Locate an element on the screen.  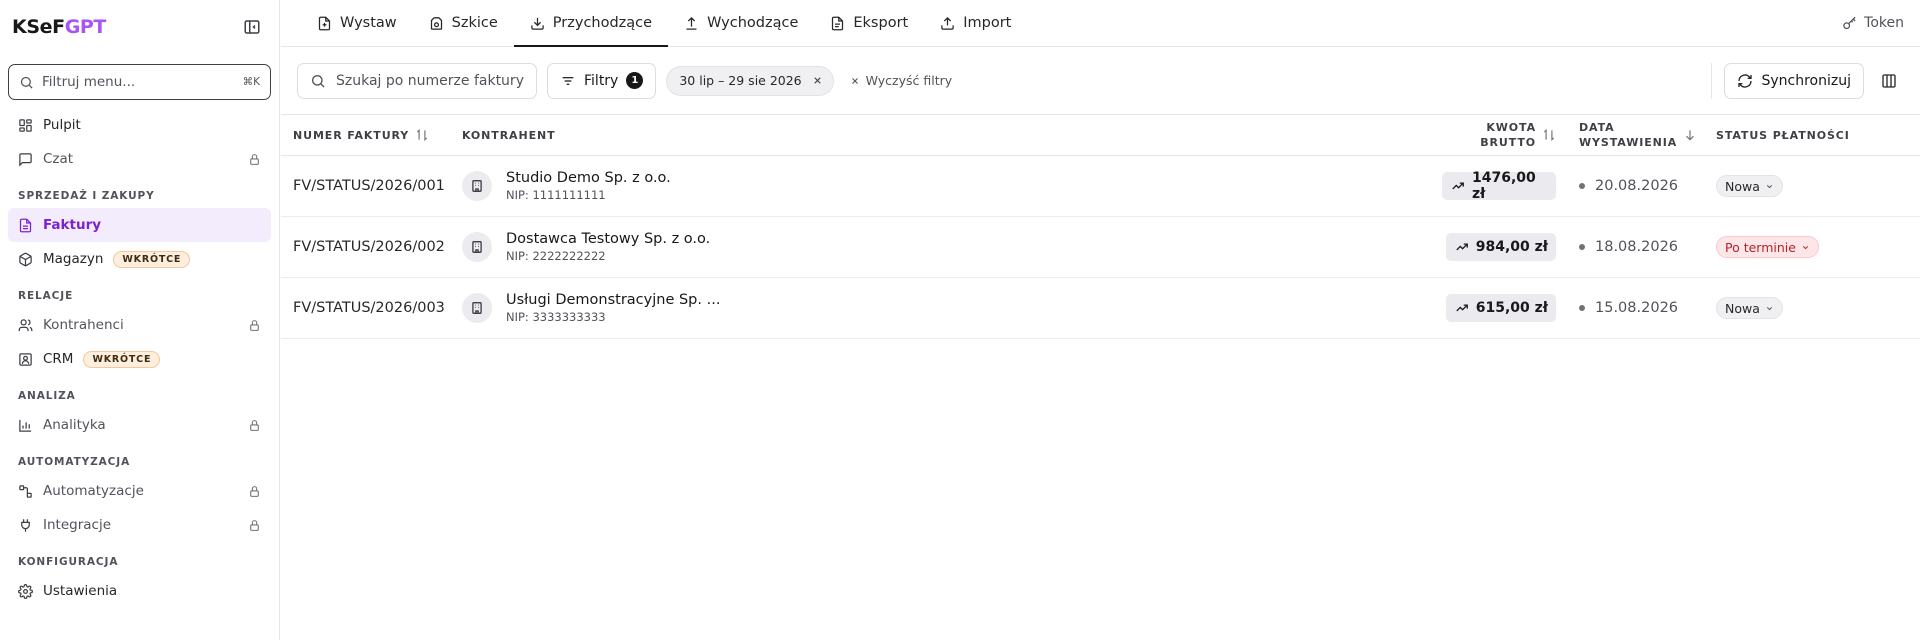
column-header-status: STATUS PŁATNOŚCI is located at coordinates (1783, 135).